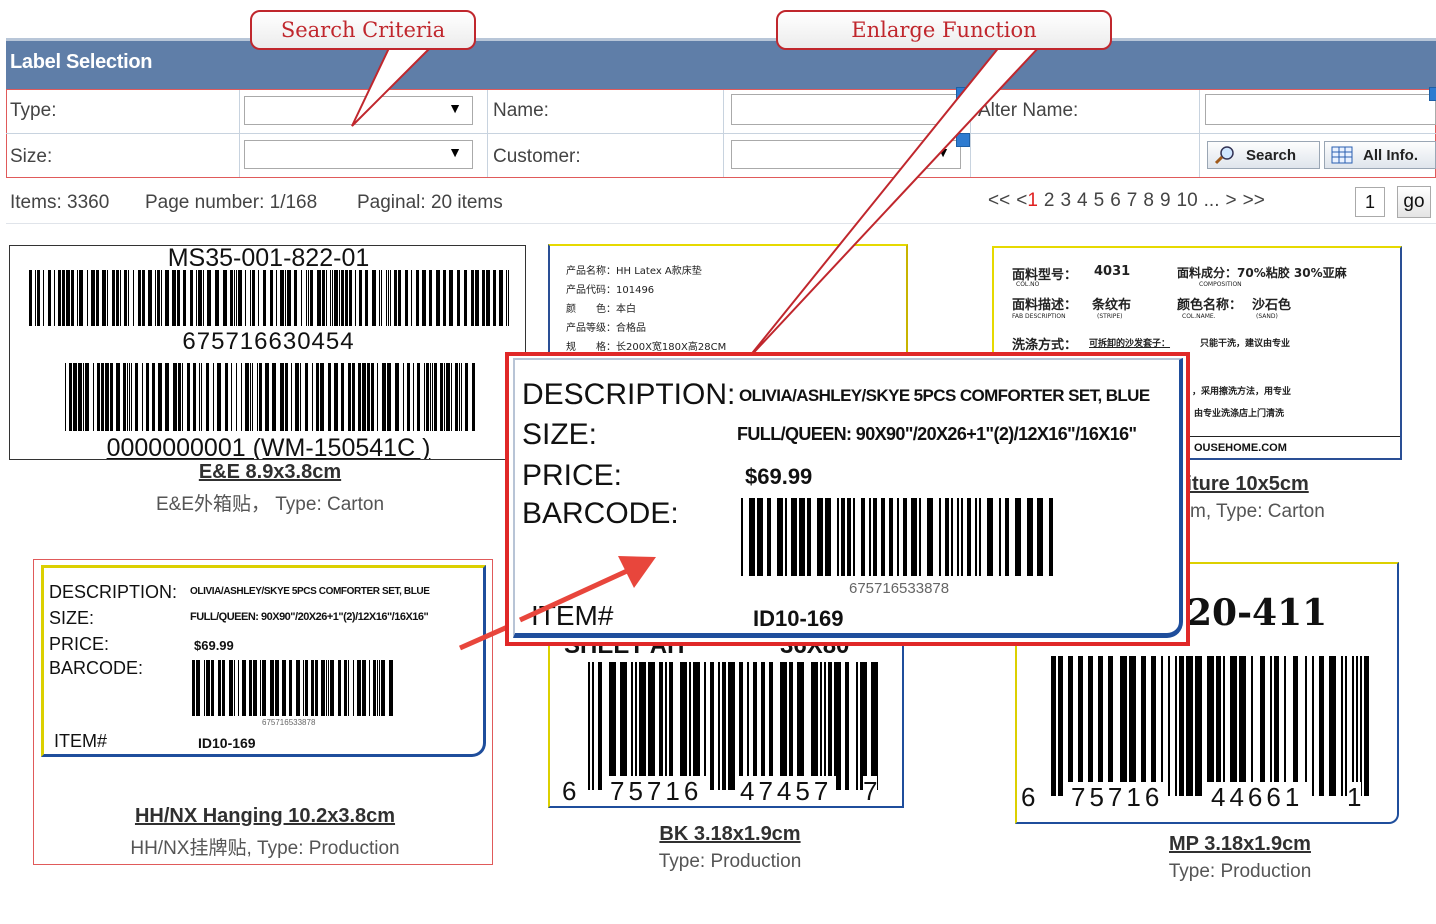 The width and height of the screenshot is (1436, 924). I want to click on search-button: Search, so click(1263, 155).